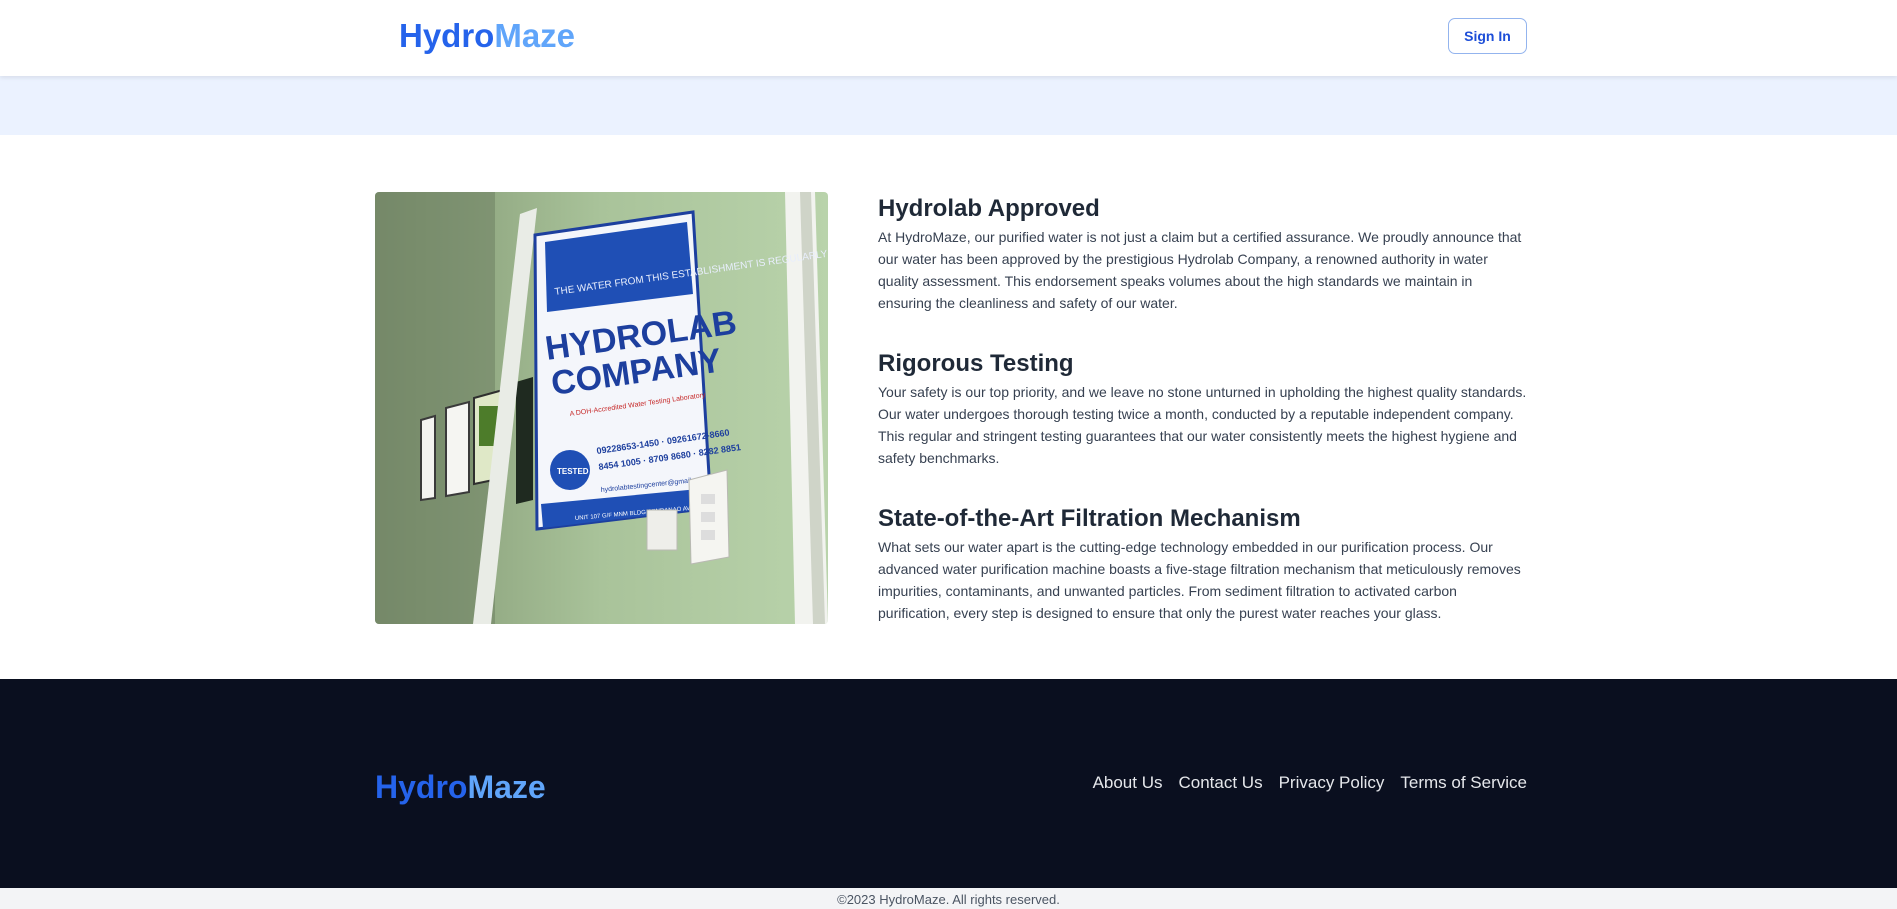 This screenshot has height=909, width=1897. I want to click on sign-seal-text: TESTED, so click(573, 471).